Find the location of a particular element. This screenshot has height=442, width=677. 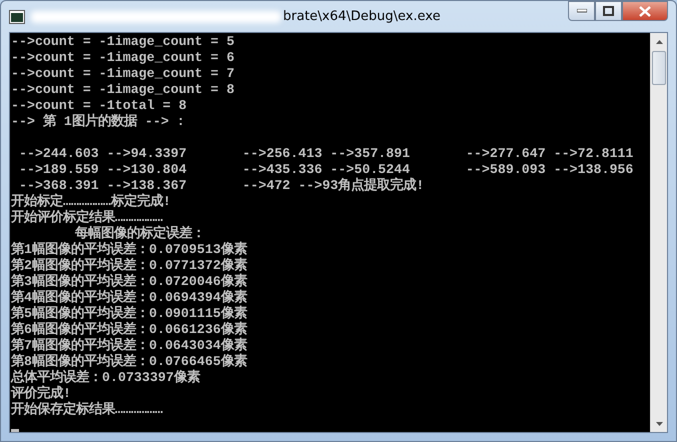

console-line: 第1幅图像的平均误差：0.0709513像素 is located at coordinates (129, 250).